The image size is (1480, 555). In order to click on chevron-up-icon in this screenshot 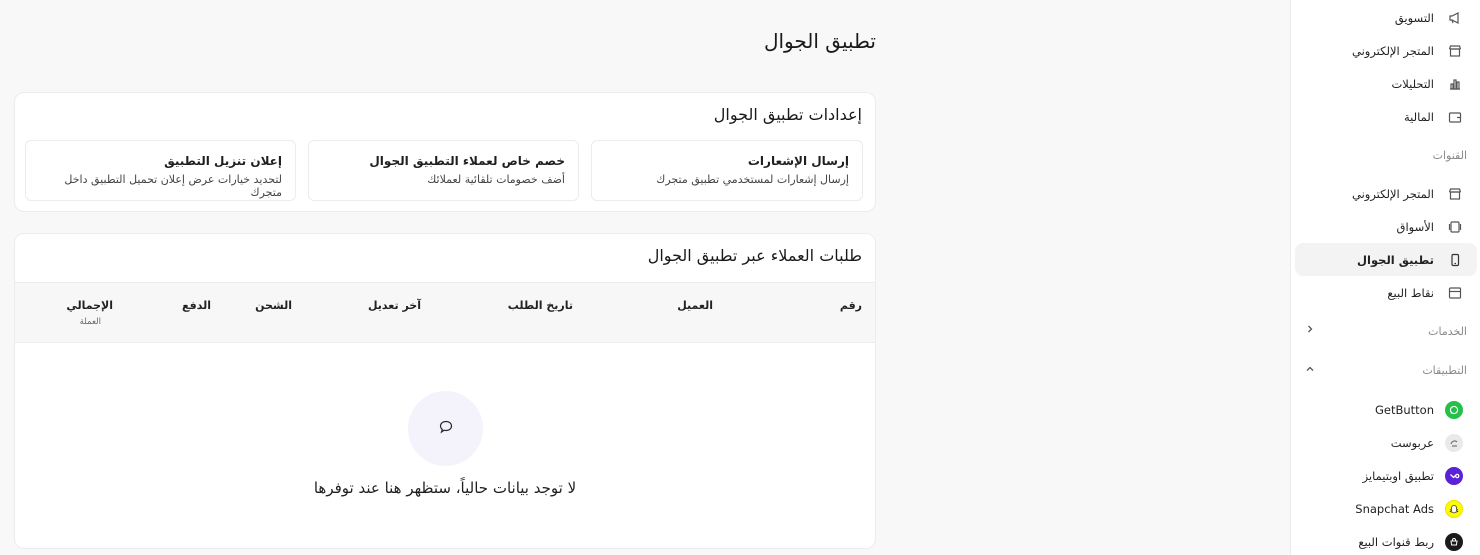, I will do `click(1310, 370)`.